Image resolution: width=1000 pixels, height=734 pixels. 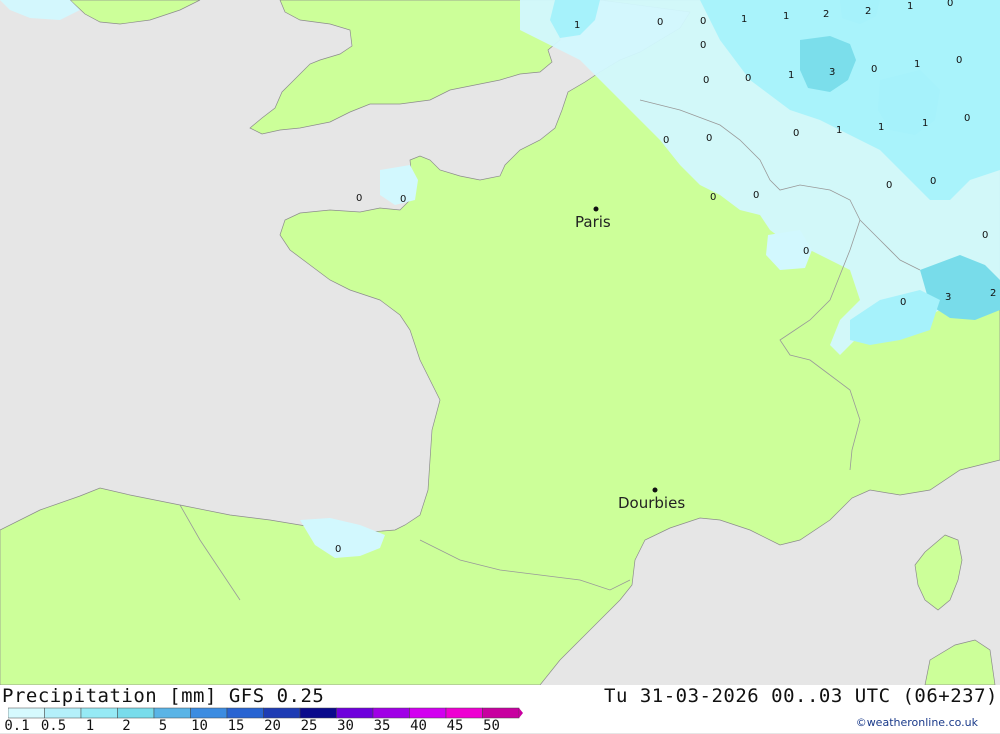 I want to click on credit-link: ©weatheronline.co.uk, so click(x=917, y=722).